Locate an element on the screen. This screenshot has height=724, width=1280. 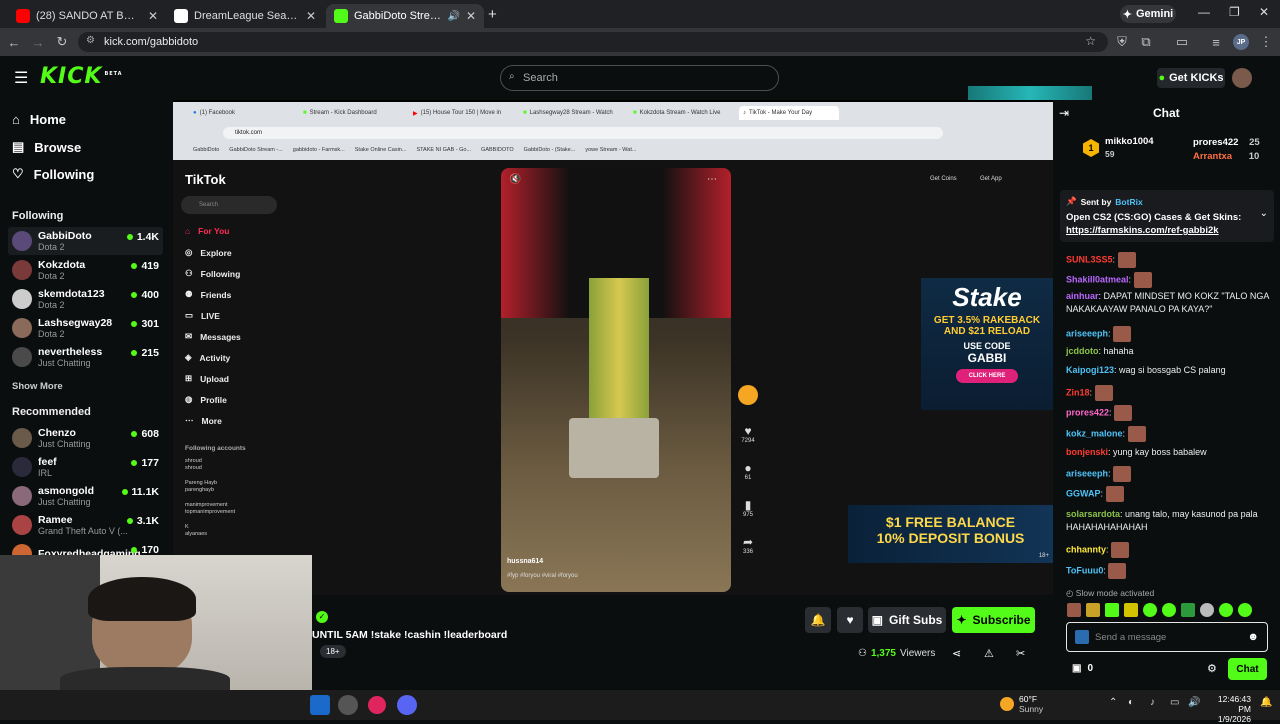
chat-username: Shakill0atmeal is located at coordinates (1097, 279).